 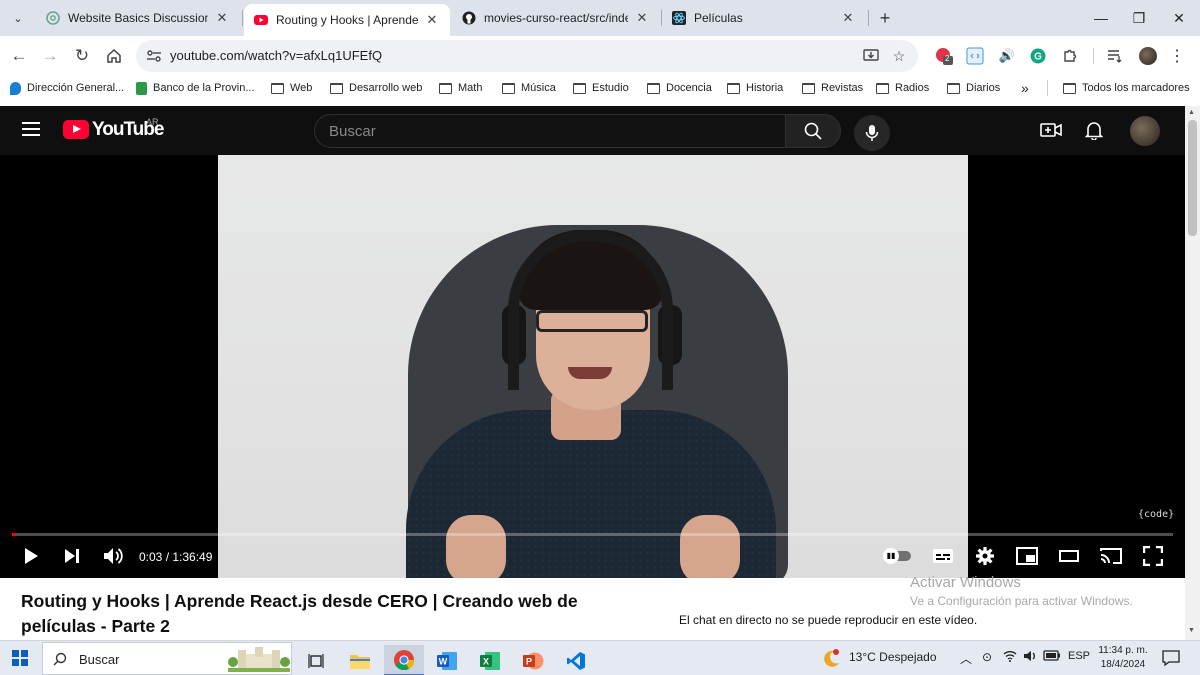 What do you see at coordinates (50, 56) in the screenshot?
I see `forward-button: →` at bounding box center [50, 56].